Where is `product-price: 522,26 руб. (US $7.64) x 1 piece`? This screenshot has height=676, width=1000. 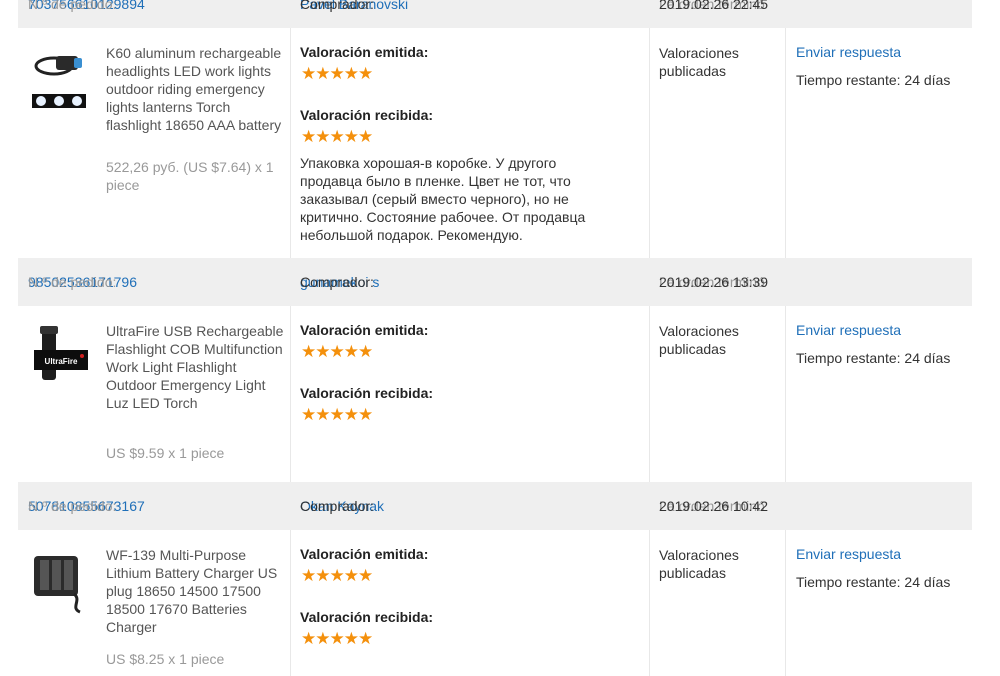
product-price: 522,26 руб. (US $7.64) x 1 piece is located at coordinates (190, 176).